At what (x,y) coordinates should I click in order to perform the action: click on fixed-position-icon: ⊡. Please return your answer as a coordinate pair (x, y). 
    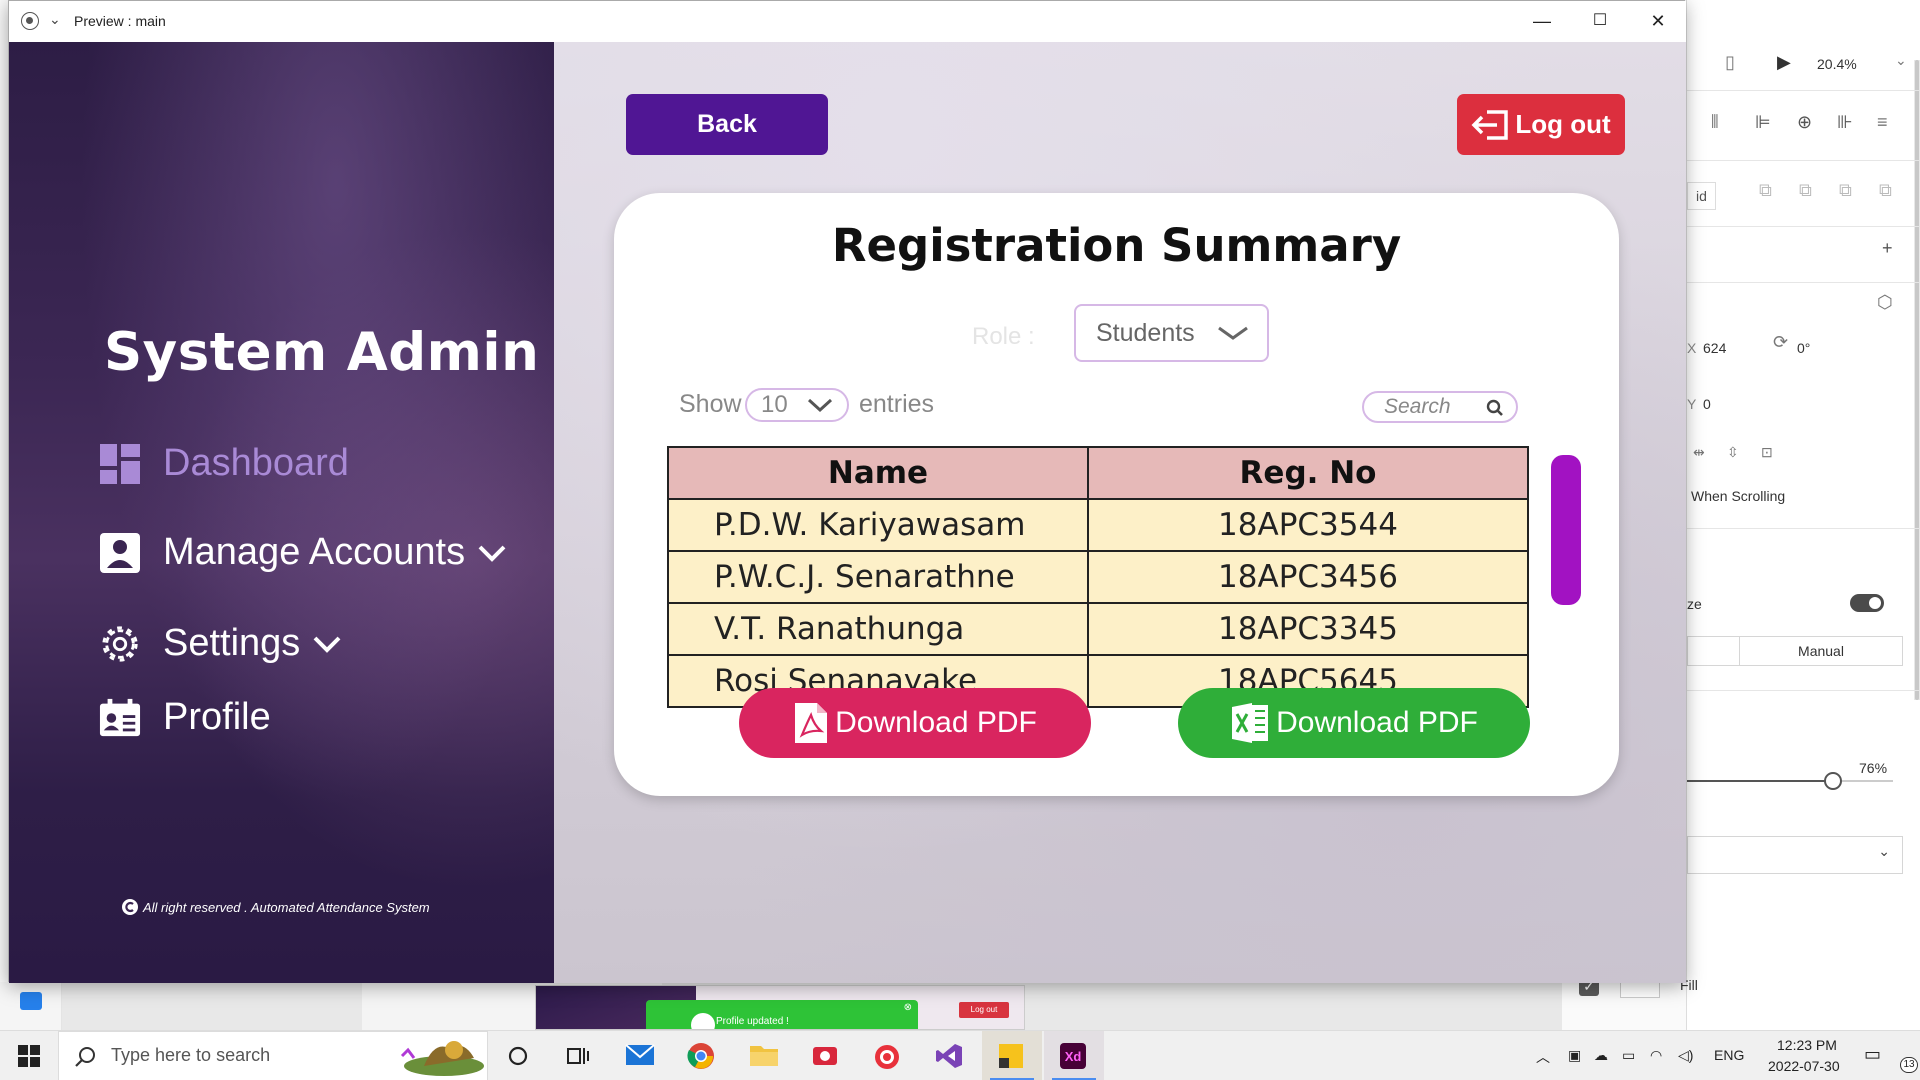
    Looking at the image, I should click on (1767, 452).